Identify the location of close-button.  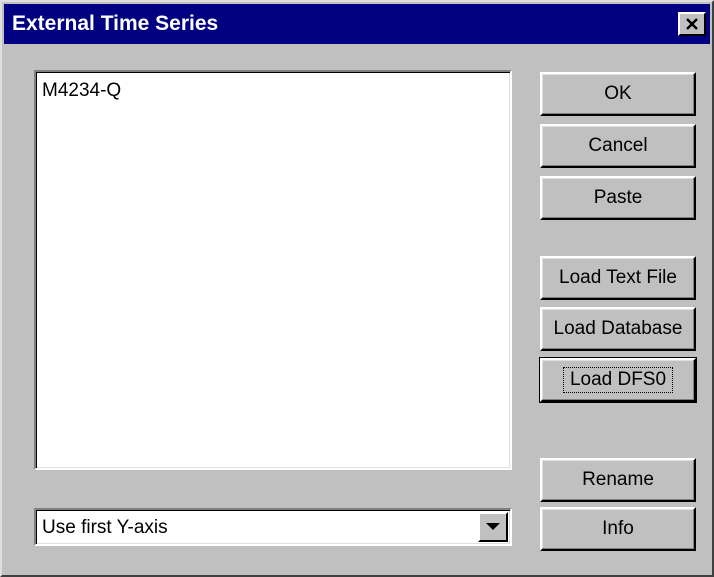
(692, 24).